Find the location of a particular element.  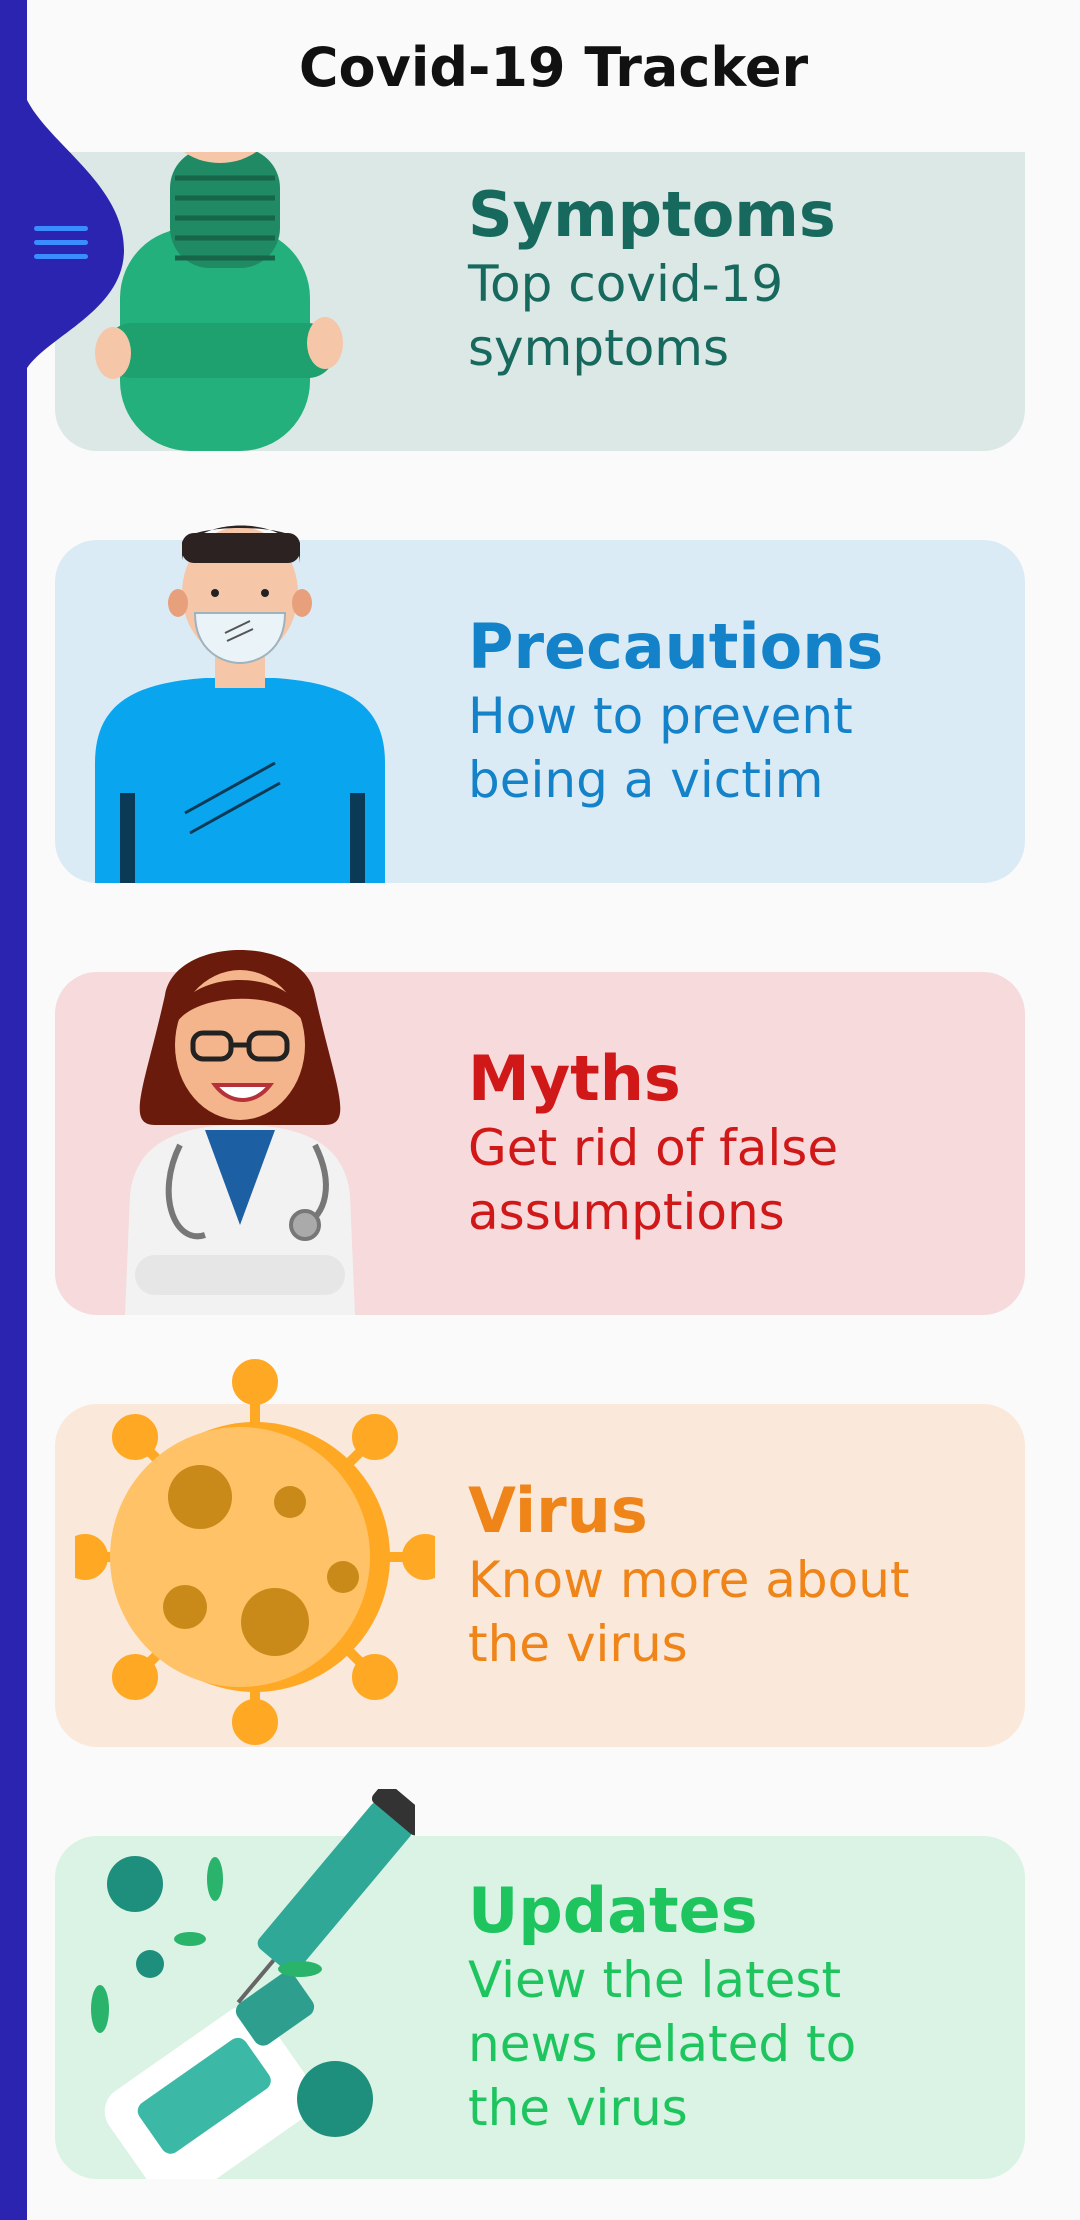

card-title: Myths is located at coordinates (574, 1078).